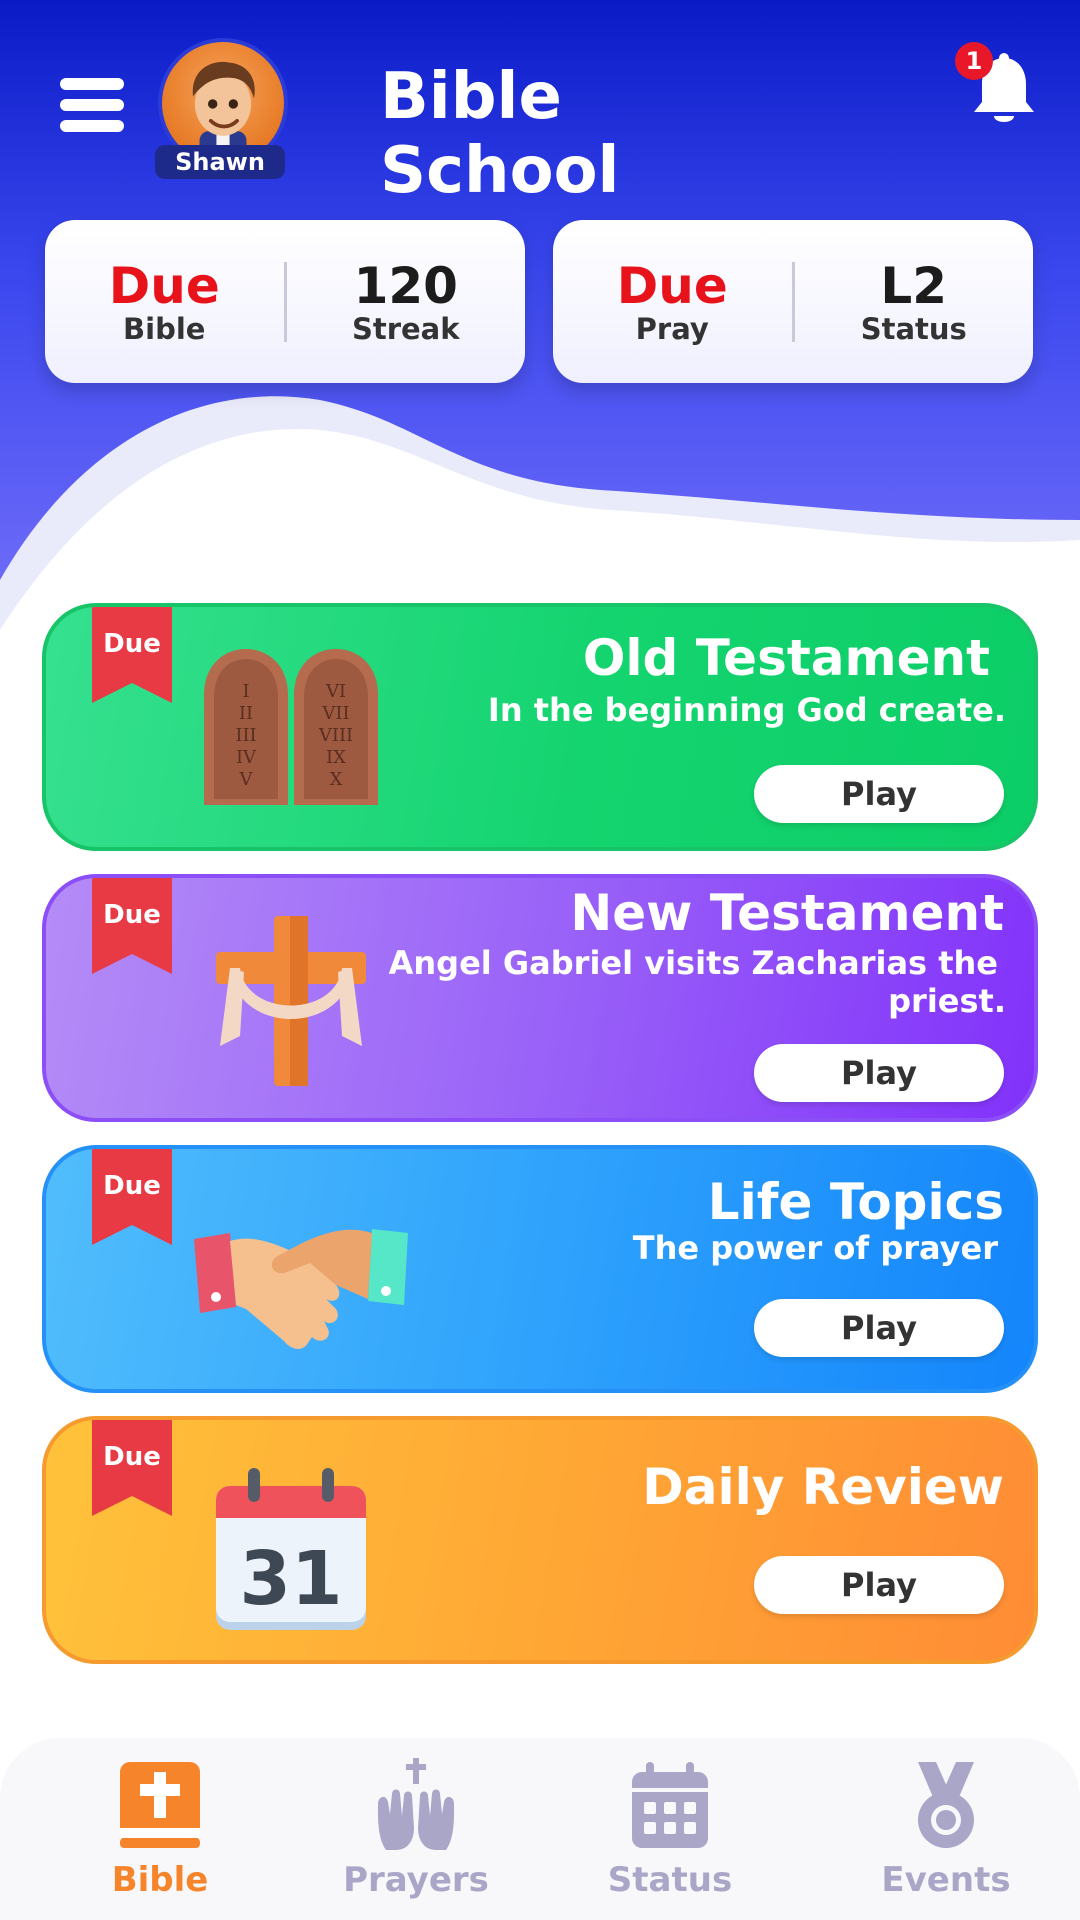 The height and width of the screenshot is (1920, 1080). I want to click on avatar-name: Shawn, so click(220, 162).